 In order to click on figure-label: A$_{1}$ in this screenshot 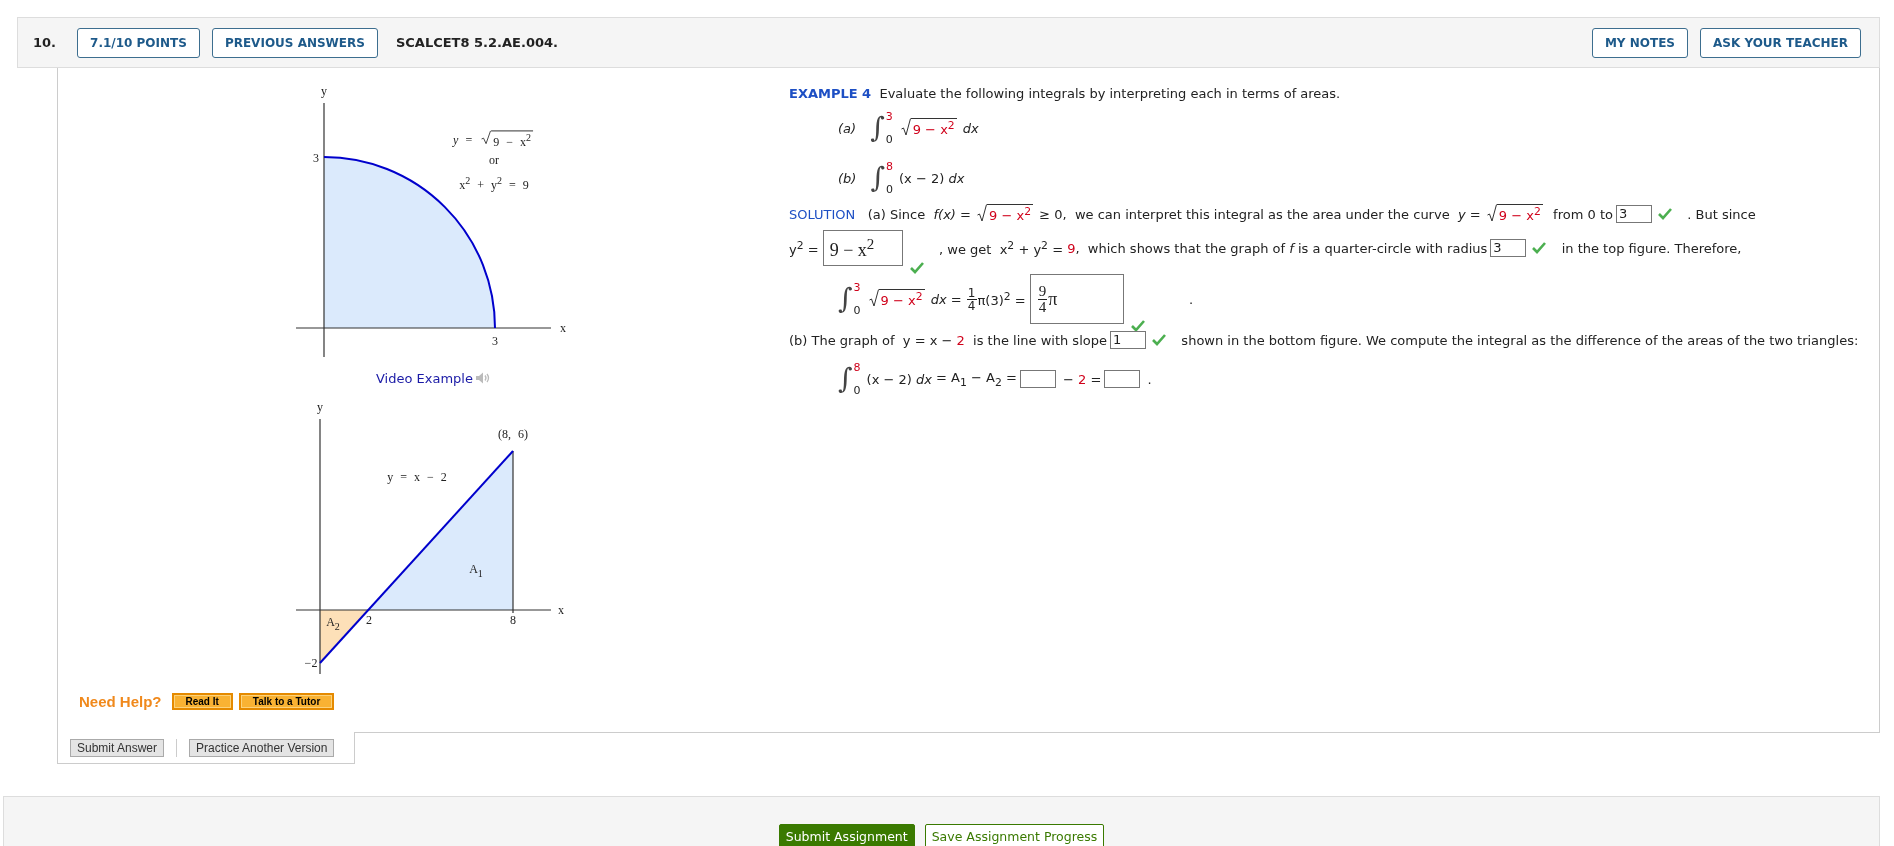, I will do `click(476, 571)`.